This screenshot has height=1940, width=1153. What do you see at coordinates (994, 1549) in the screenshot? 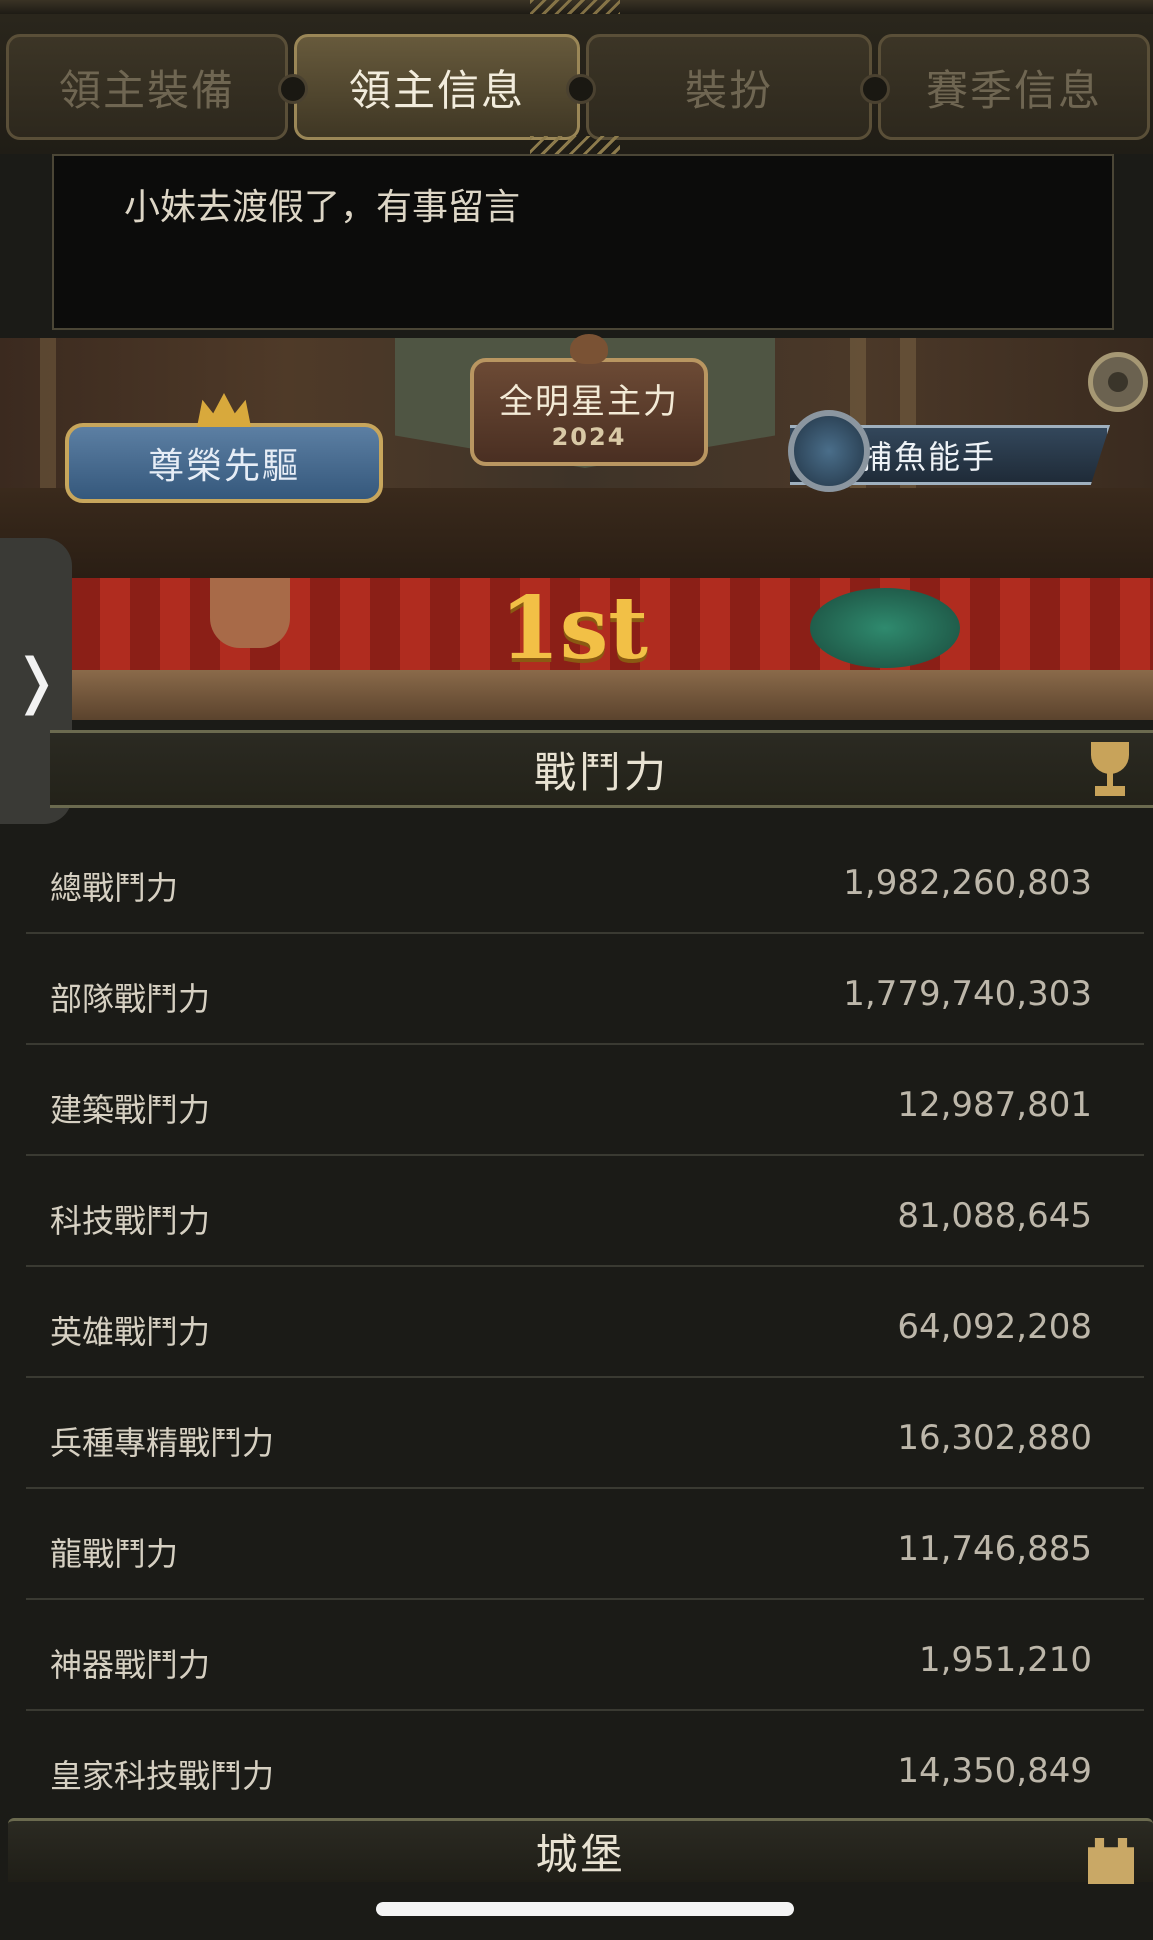
I see `stat-value: 11,746,885` at bounding box center [994, 1549].